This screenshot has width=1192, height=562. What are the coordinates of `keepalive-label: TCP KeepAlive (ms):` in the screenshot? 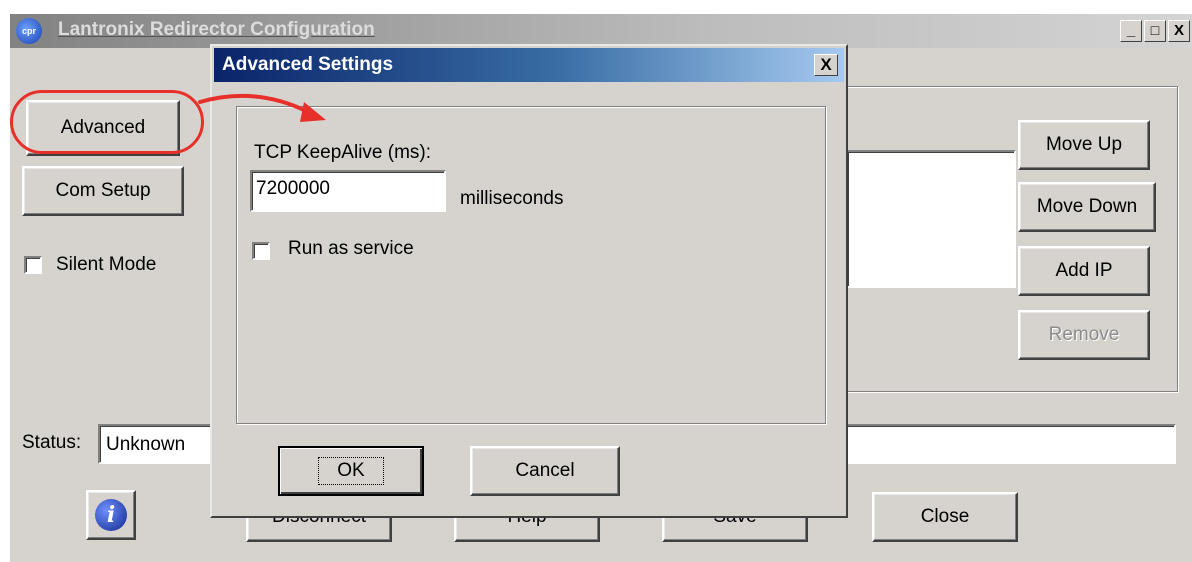 It's located at (343, 152).